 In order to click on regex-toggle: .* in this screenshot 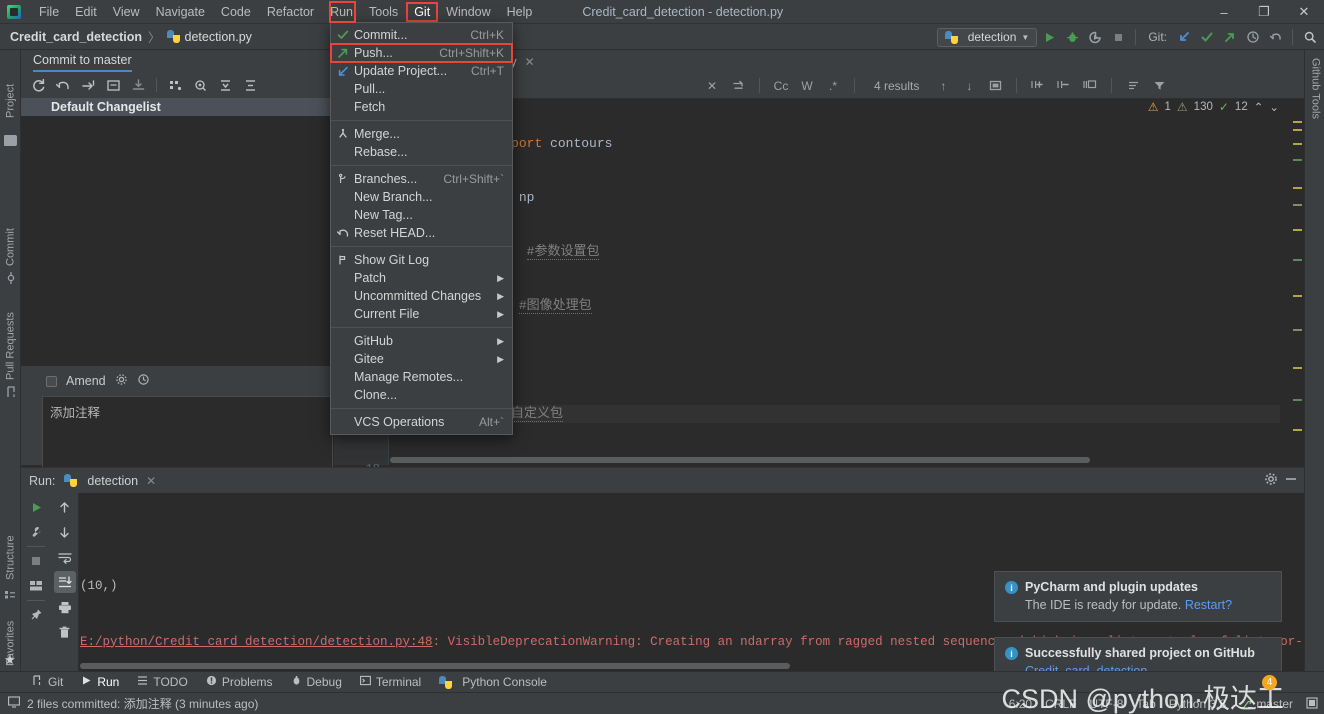, I will do `click(833, 86)`.